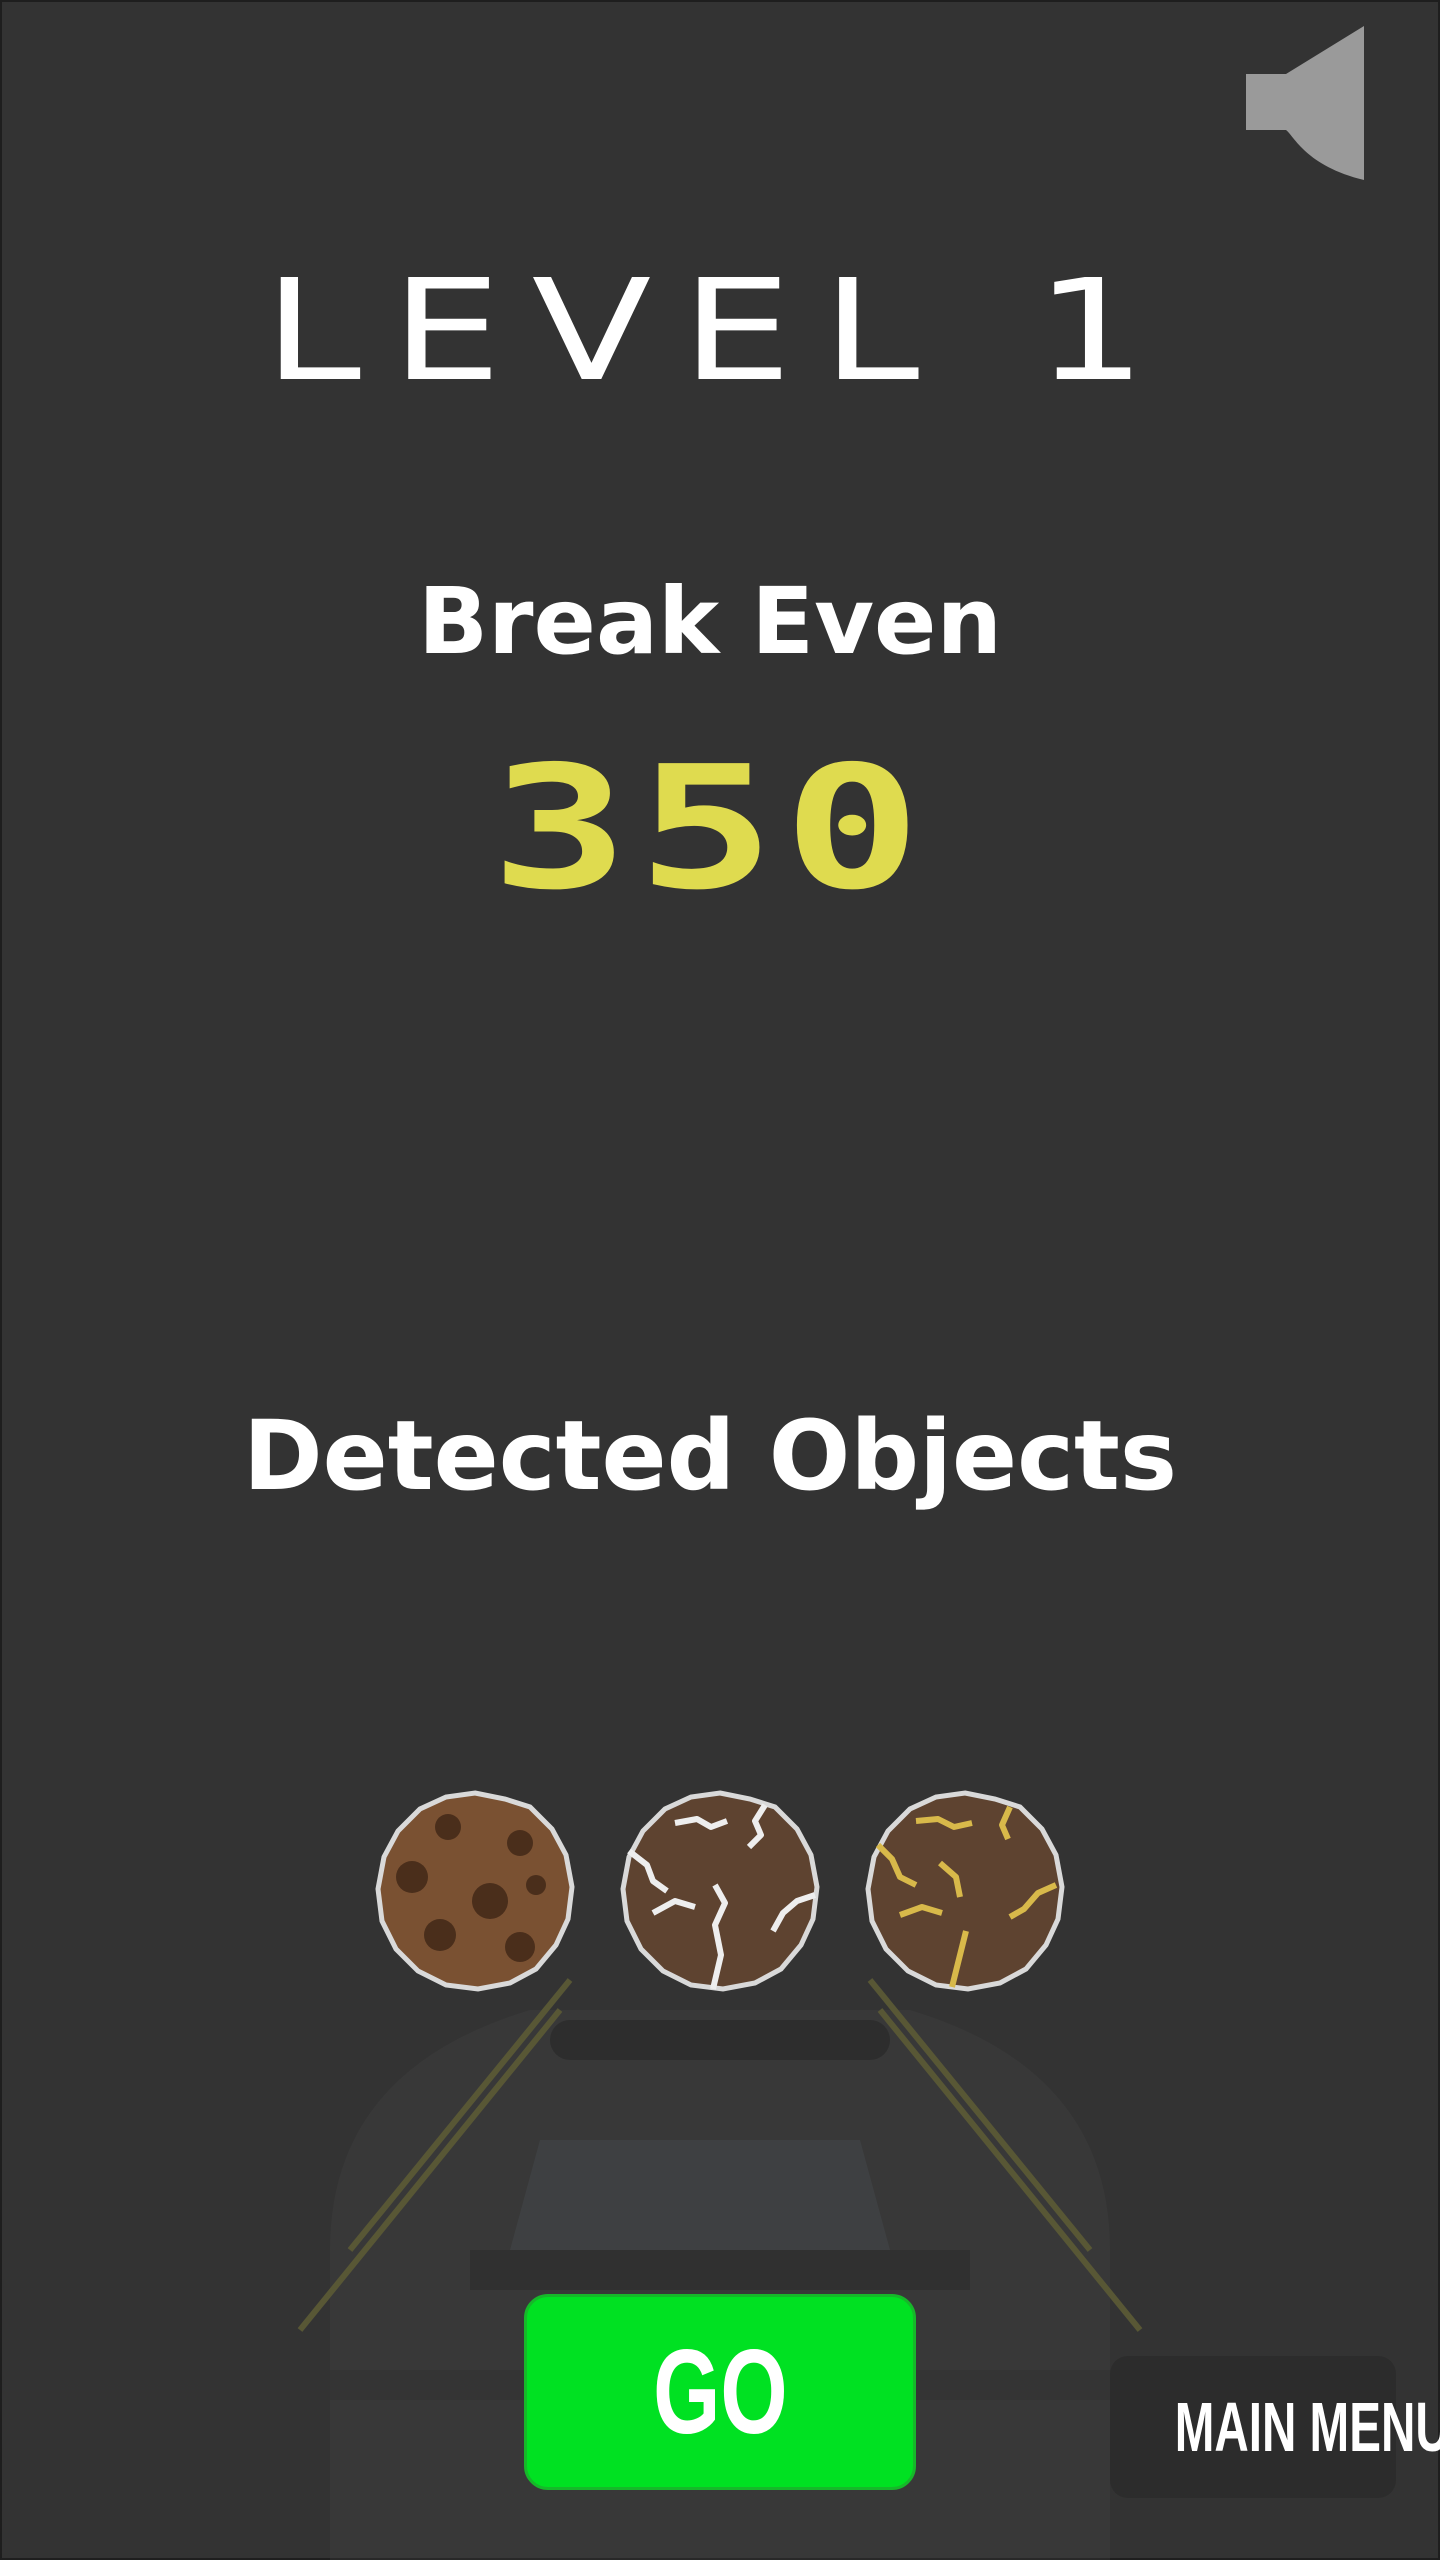  What do you see at coordinates (710, 829) in the screenshot?
I see `break-even-value: 350` at bounding box center [710, 829].